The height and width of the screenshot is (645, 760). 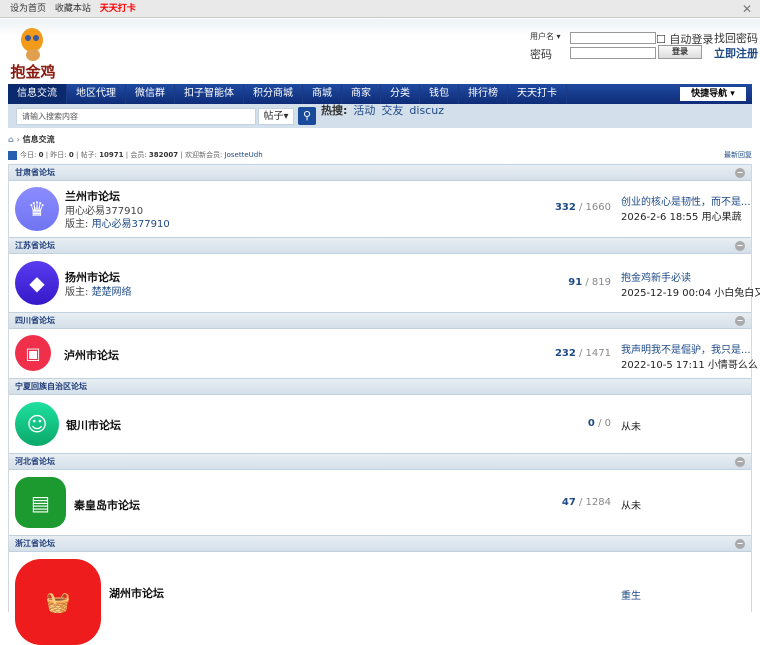 I want to click on forum-section: 宁夏回族自治区论坛 ☺ 银川市论坛 0 / 0 从未, so click(x=380, y=415).